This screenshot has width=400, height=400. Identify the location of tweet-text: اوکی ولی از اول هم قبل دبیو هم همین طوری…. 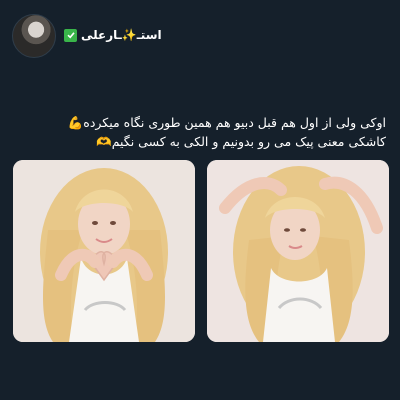
(202, 132).